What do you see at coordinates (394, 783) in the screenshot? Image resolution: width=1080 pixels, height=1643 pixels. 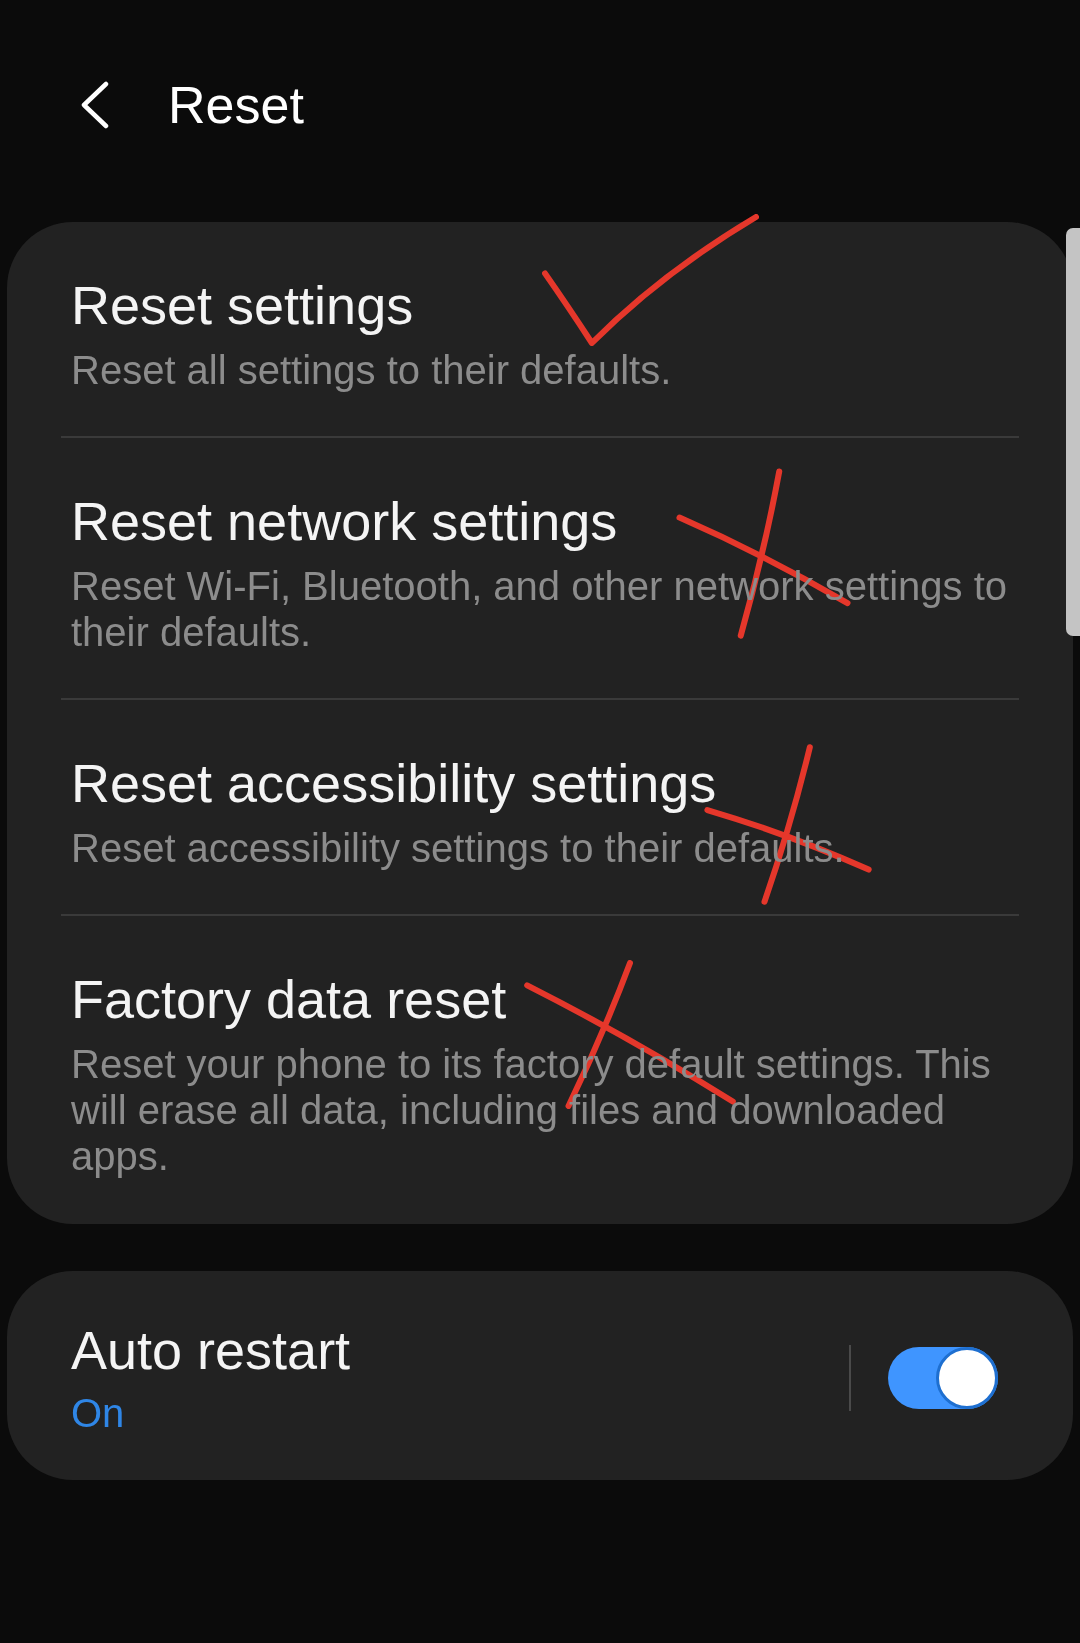 I see `option-title: Reset accessibility settings` at bounding box center [394, 783].